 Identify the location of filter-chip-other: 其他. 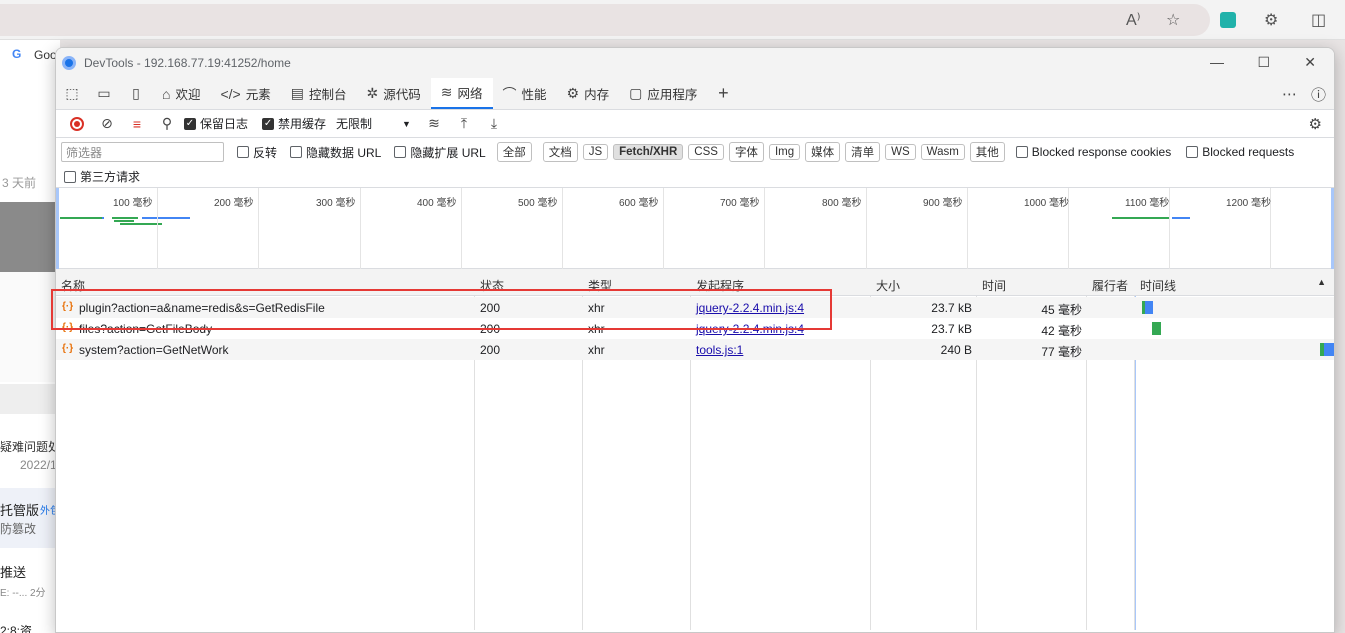
(987, 152).